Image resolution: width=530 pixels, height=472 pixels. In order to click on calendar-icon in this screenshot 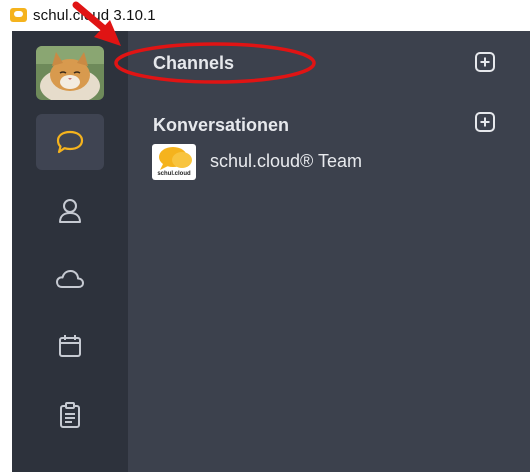, I will do `click(70, 346)`.